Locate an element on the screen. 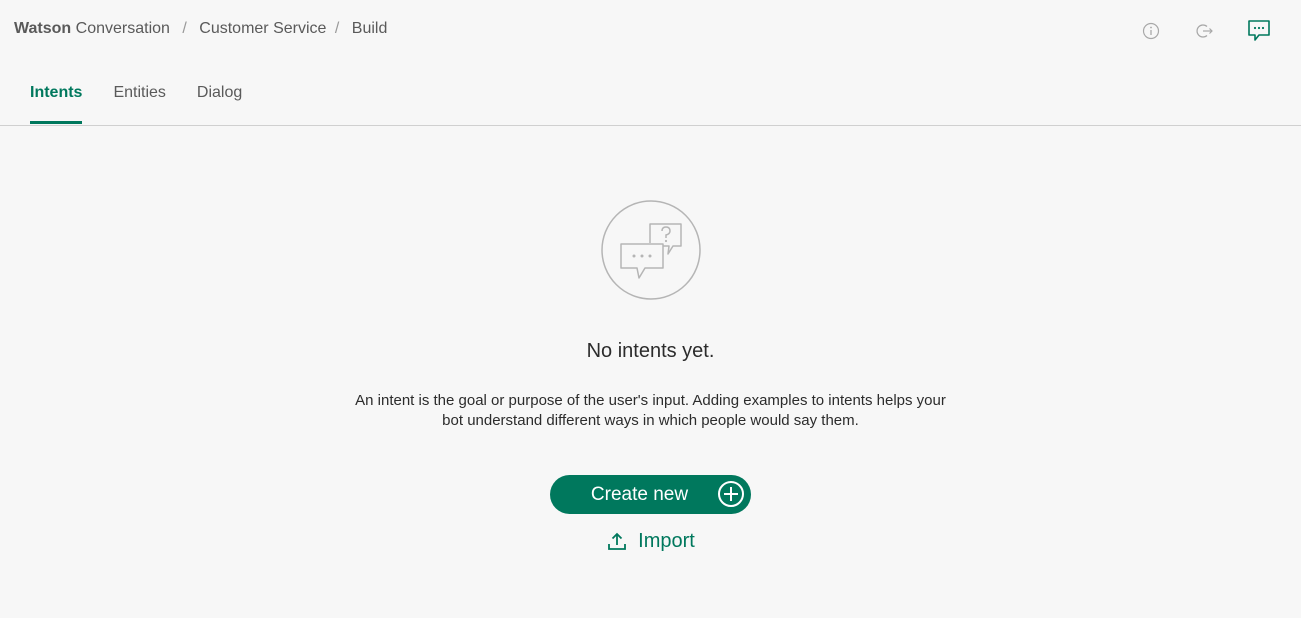 The width and height of the screenshot is (1301, 618). create-new-button: Create new is located at coordinates (650, 494).